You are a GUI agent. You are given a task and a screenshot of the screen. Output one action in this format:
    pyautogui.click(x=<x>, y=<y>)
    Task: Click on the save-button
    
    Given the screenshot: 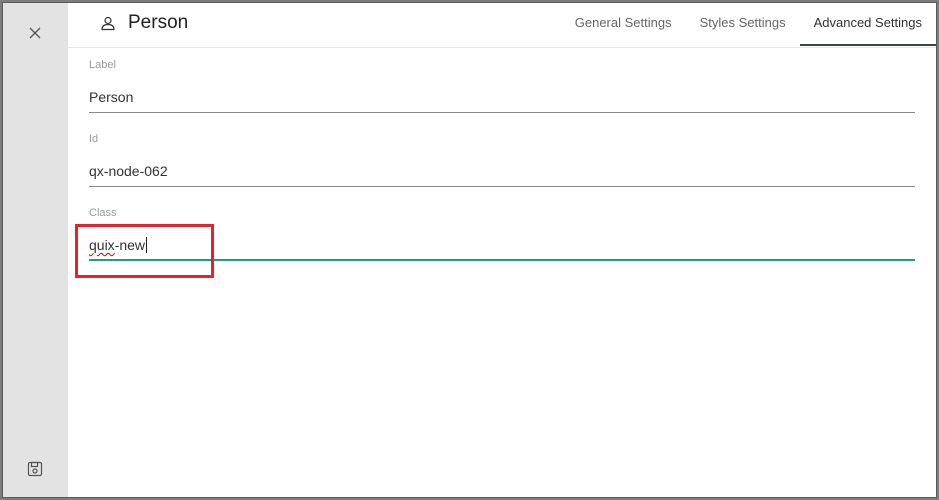 What is the action you would take?
    pyautogui.click(x=35, y=469)
    